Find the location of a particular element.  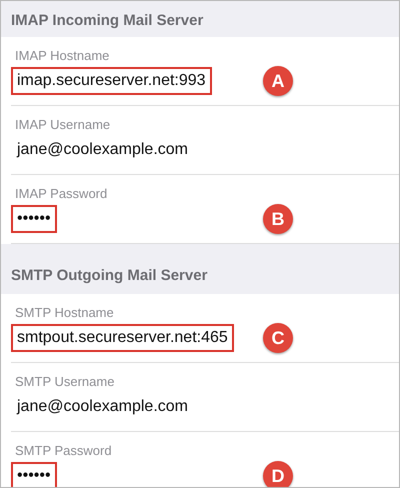

callout-badge: D is located at coordinates (278, 474).